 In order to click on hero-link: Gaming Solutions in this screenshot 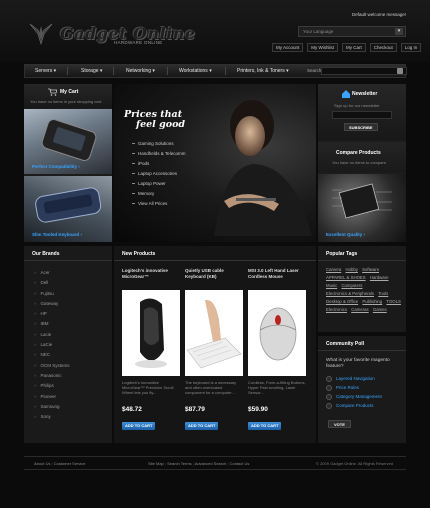, I will do `click(158, 144)`.